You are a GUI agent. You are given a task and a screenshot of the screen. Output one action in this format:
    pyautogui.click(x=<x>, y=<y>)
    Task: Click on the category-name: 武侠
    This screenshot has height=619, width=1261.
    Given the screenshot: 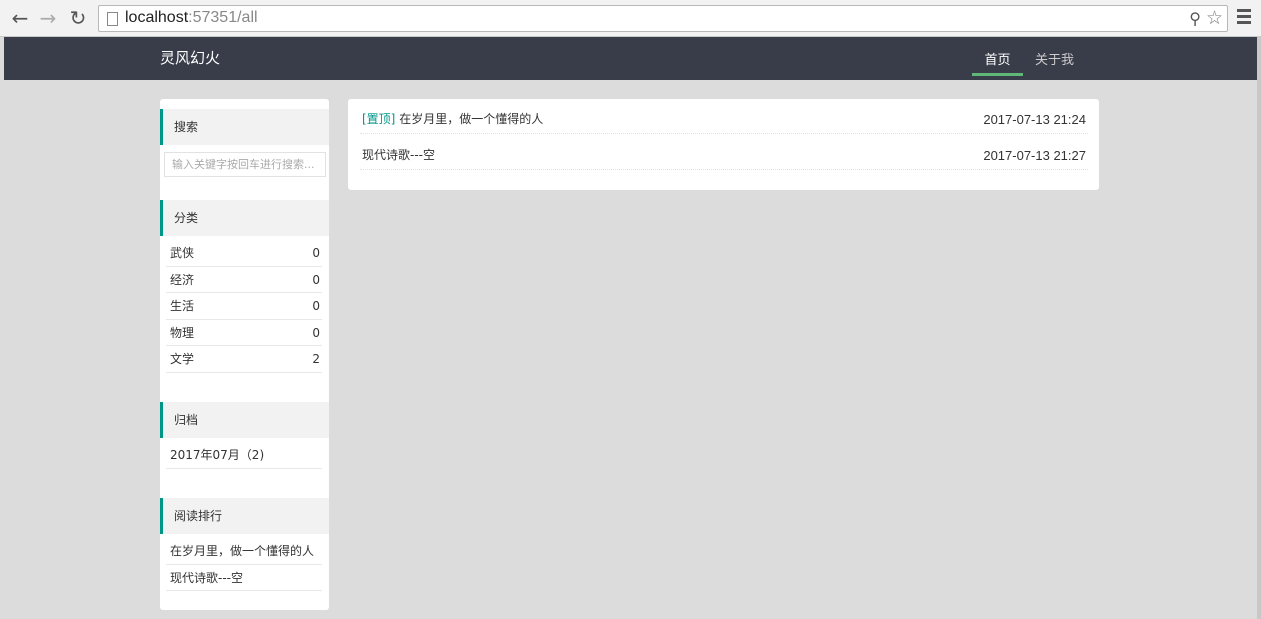 What is the action you would take?
    pyautogui.click(x=182, y=253)
    